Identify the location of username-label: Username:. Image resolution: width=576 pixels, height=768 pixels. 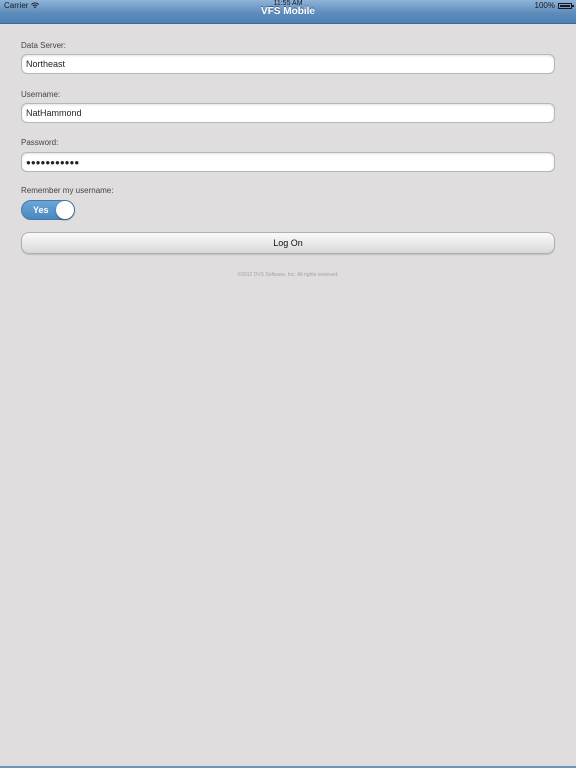
(41, 94).